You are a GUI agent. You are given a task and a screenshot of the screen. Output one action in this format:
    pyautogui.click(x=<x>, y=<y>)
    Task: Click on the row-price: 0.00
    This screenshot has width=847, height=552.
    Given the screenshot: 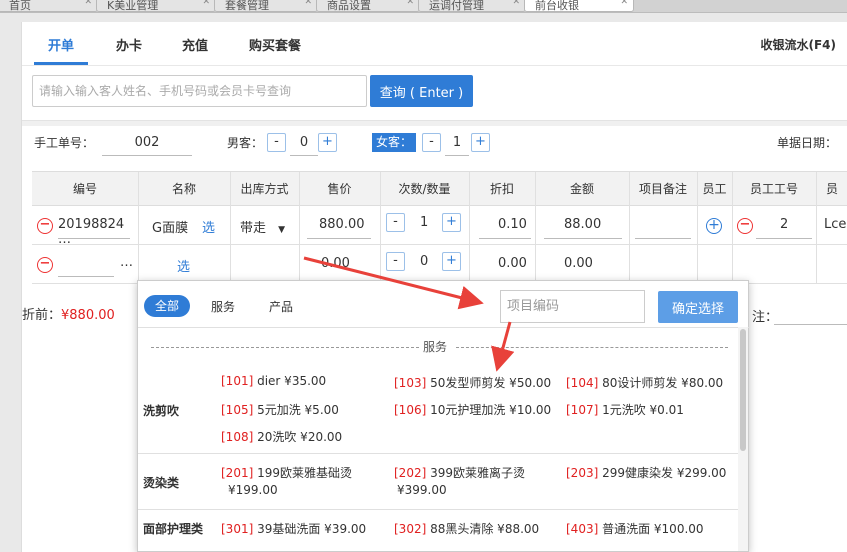 What is the action you would take?
    pyautogui.click(x=335, y=263)
    